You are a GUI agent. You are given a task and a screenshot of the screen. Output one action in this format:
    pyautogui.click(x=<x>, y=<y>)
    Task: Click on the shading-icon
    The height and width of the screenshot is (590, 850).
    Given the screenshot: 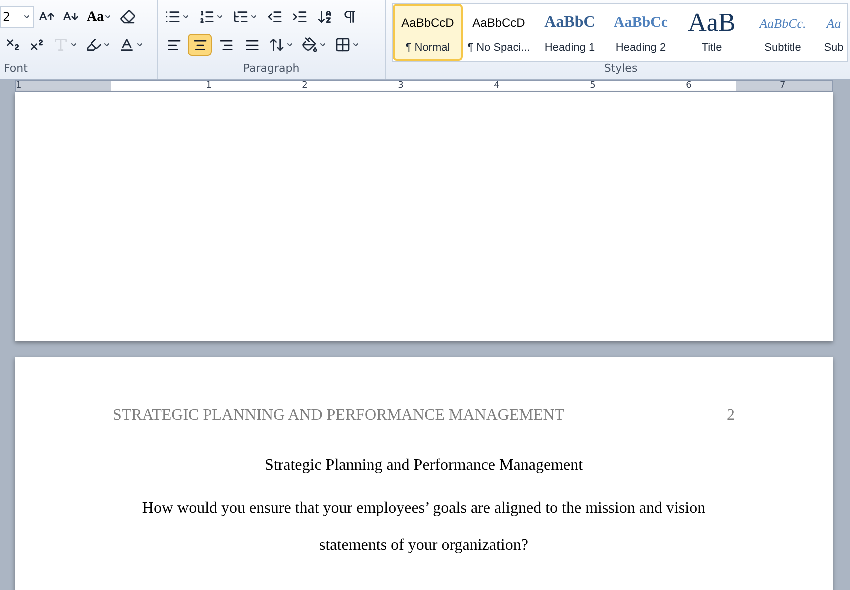 What is the action you would take?
    pyautogui.click(x=310, y=45)
    